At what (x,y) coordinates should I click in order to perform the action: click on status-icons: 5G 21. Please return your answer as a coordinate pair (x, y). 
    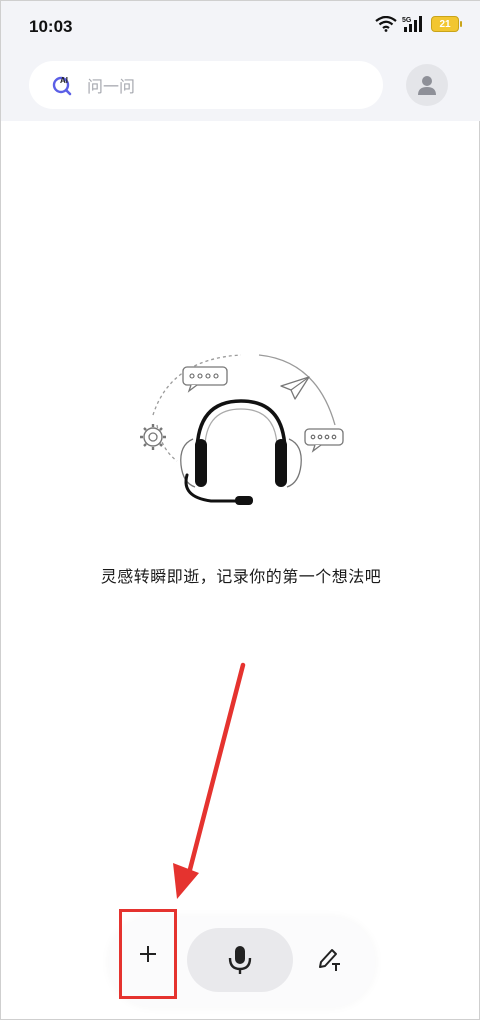
    Looking at the image, I should click on (418, 24).